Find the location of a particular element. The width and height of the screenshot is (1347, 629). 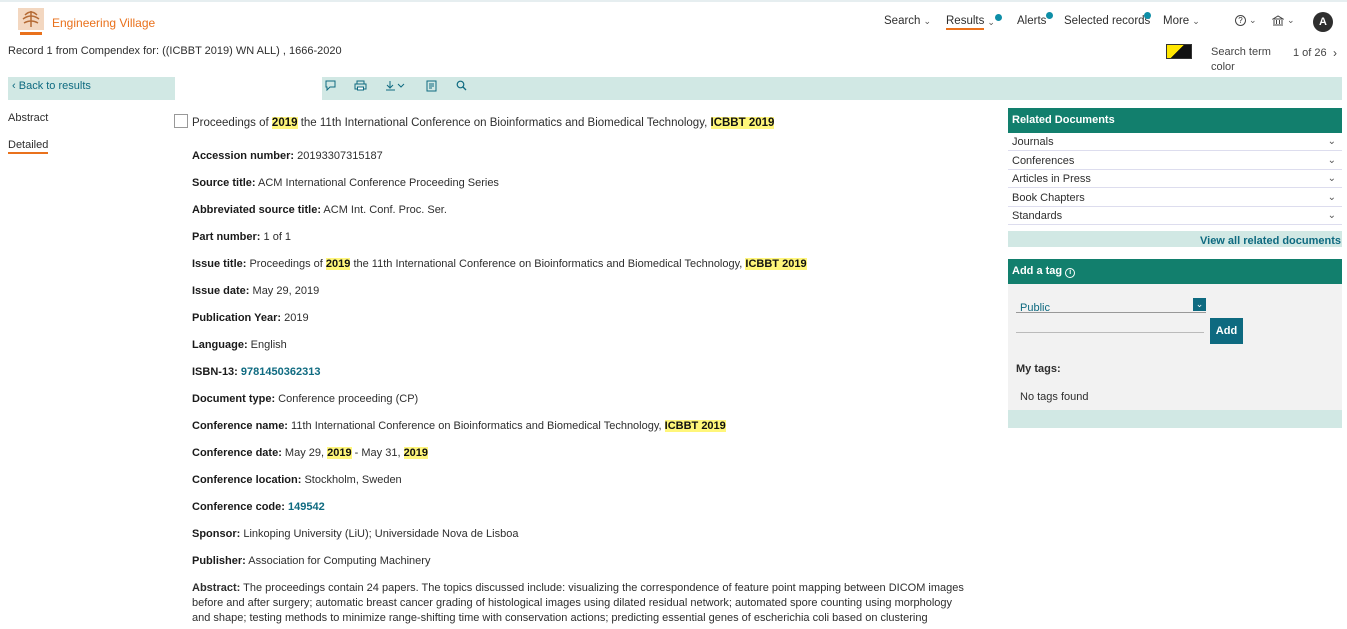

print-icon is located at coordinates (360, 85).